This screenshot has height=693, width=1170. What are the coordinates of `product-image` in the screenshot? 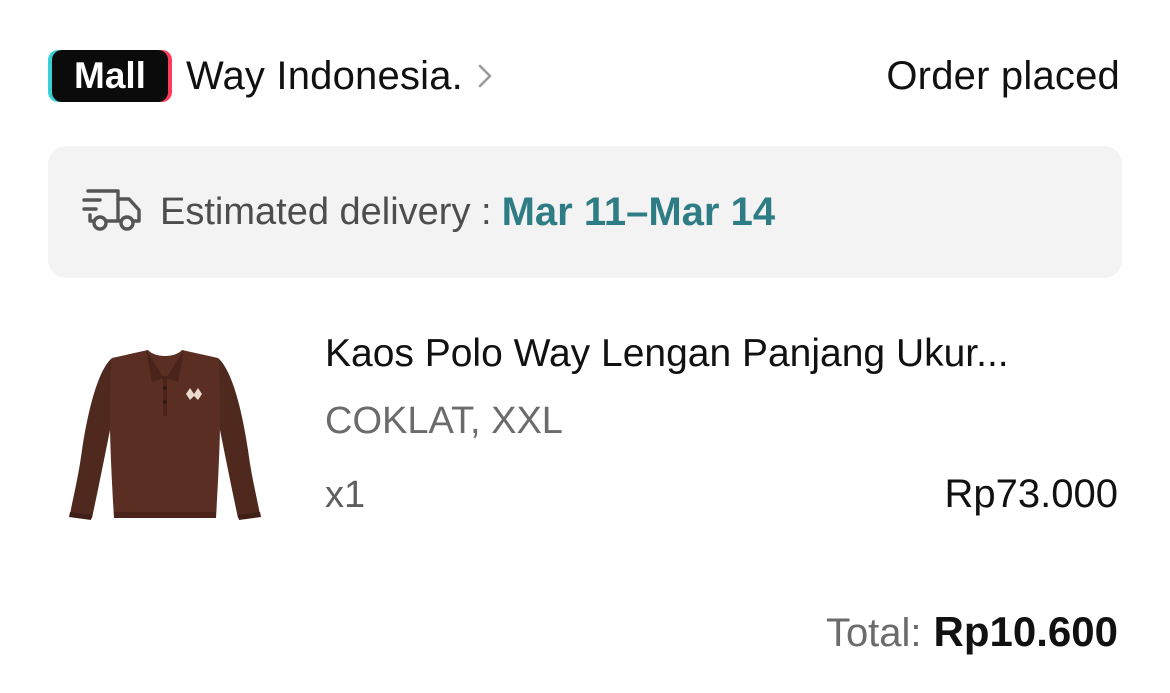 It's located at (165, 430).